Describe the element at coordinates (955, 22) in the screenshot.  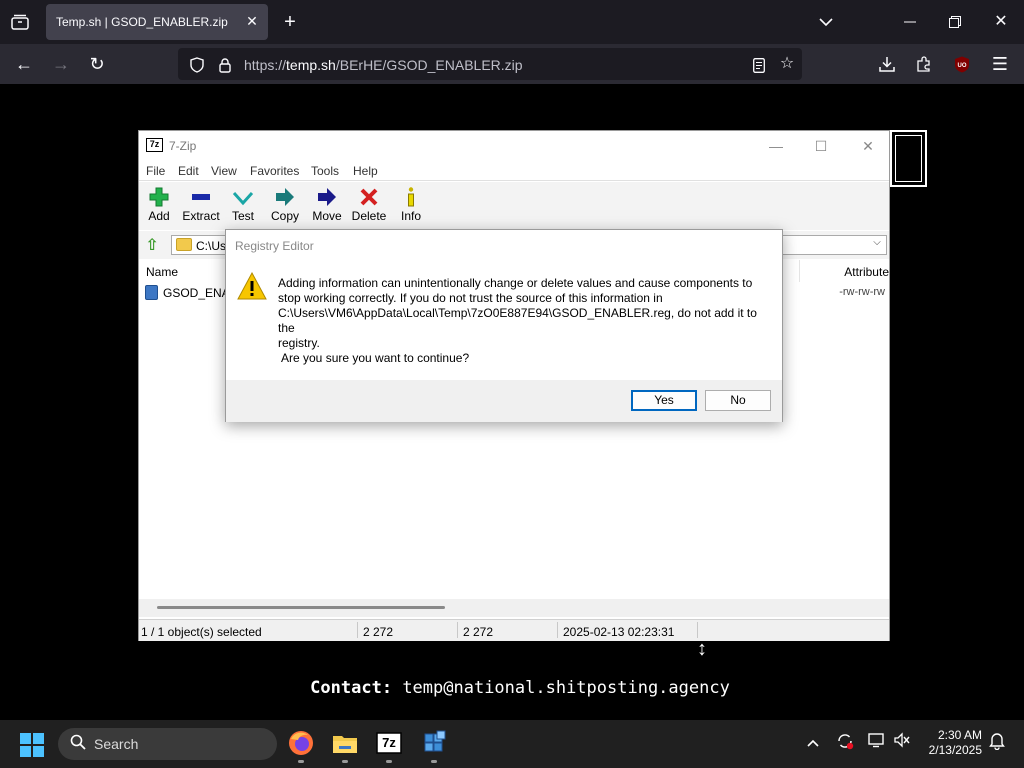
I see `restore-icon` at that location.